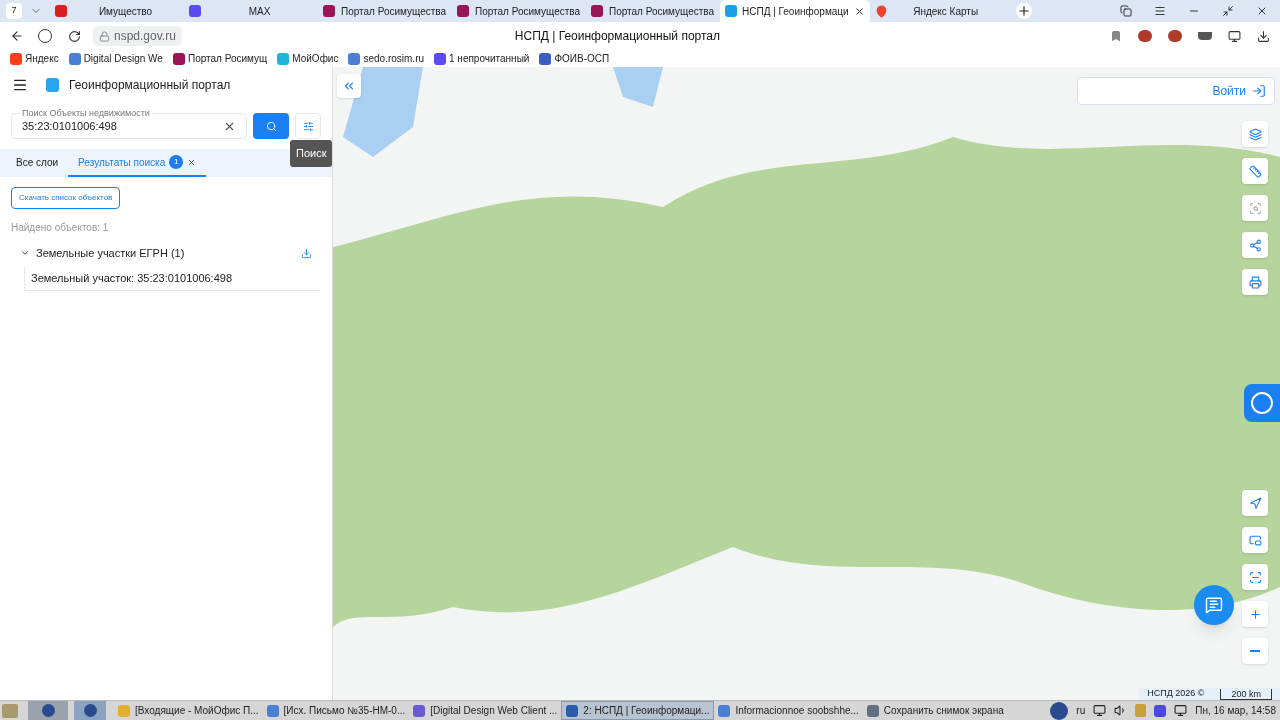 The height and width of the screenshot is (720, 1280). What do you see at coordinates (349, 86) in the screenshot?
I see `collapse-panel-button` at bounding box center [349, 86].